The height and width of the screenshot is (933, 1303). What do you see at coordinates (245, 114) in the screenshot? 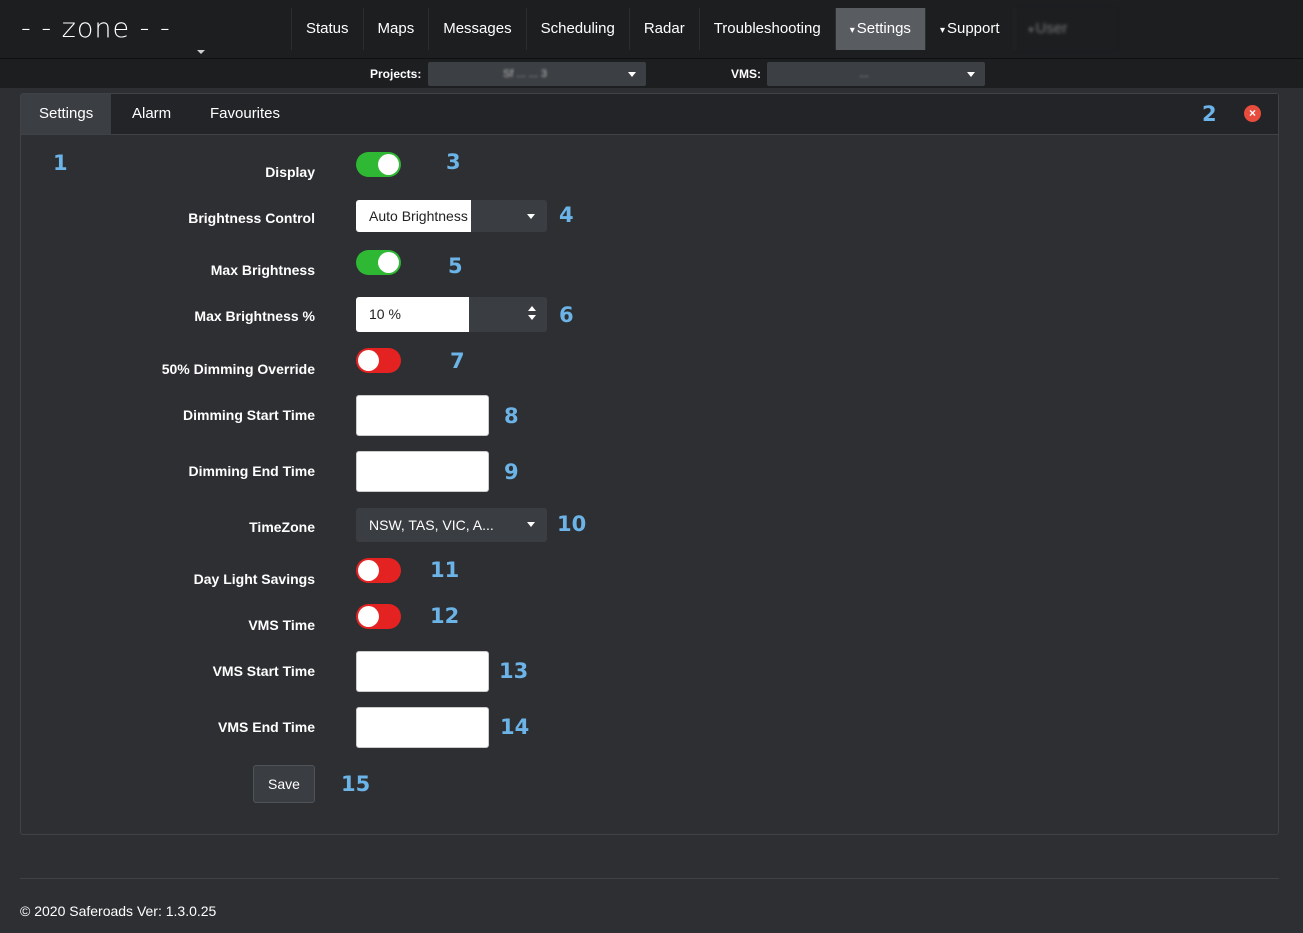
I see `tab-favourites: Favourites` at bounding box center [245, 114].